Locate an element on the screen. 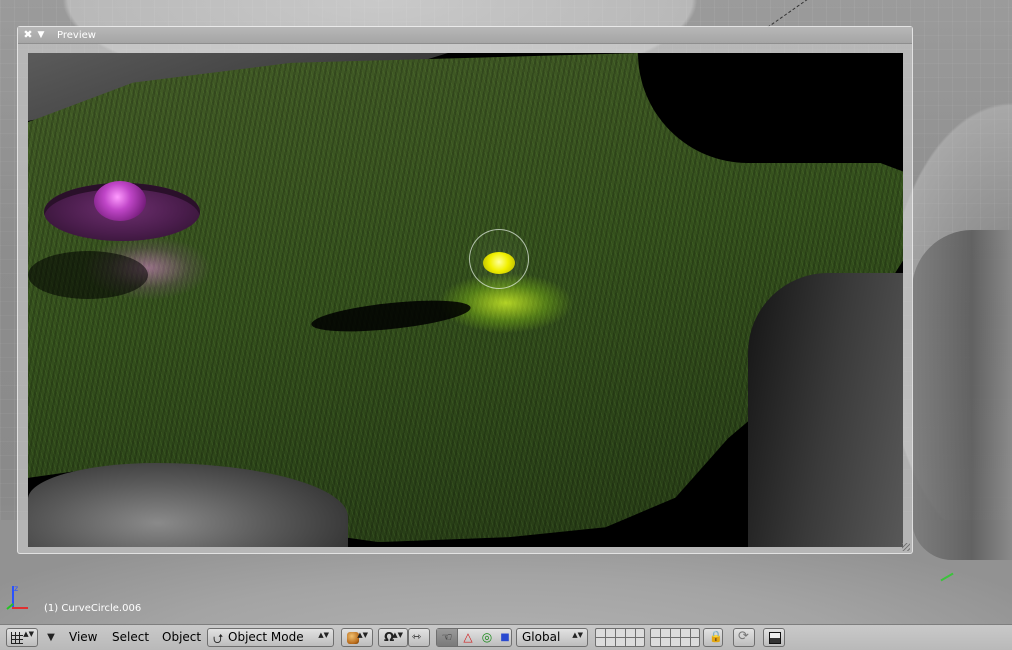 This screenshot has width=1012, height=650. axis-x-line is located at coordinates (20, 608).